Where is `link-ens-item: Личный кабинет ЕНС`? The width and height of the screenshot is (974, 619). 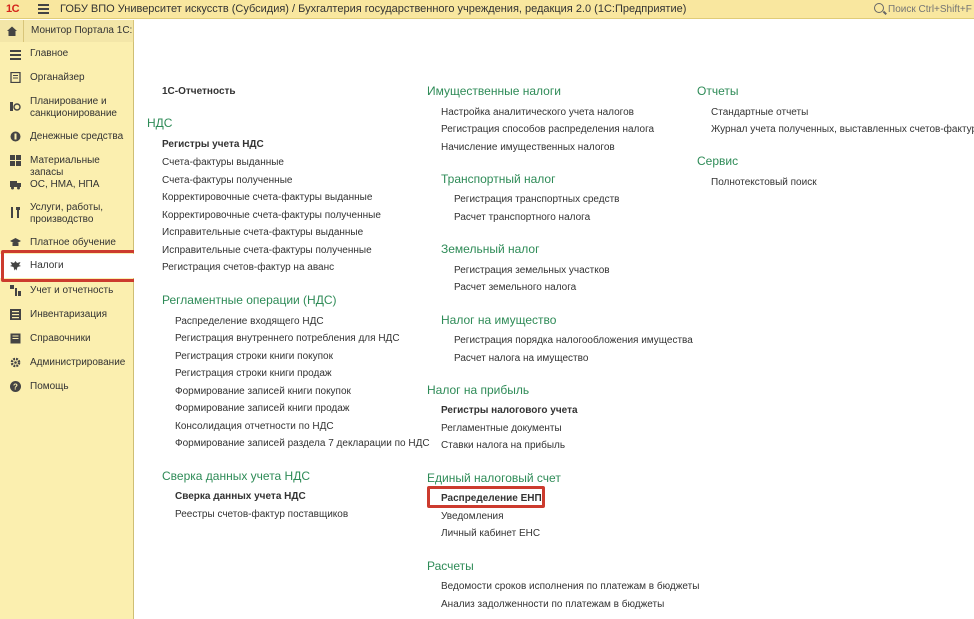
link-ens-item: Личный кабинет ЕНС is located at coordinates (490, 533).